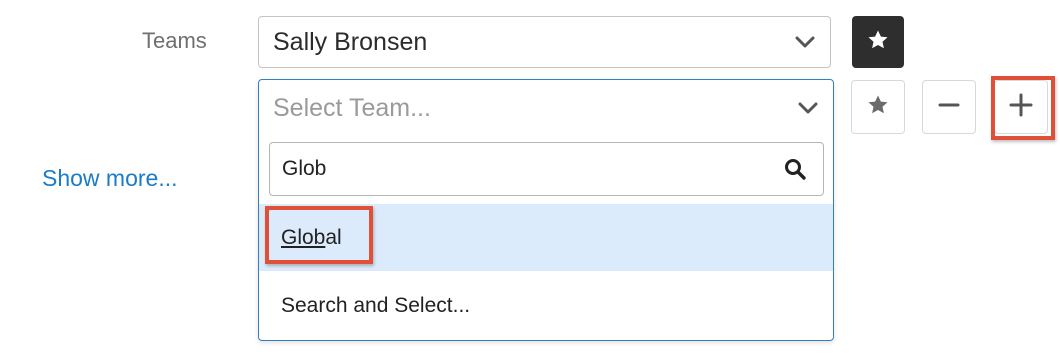  I want to click on teams-field-label: Teams, so click(174, 40).